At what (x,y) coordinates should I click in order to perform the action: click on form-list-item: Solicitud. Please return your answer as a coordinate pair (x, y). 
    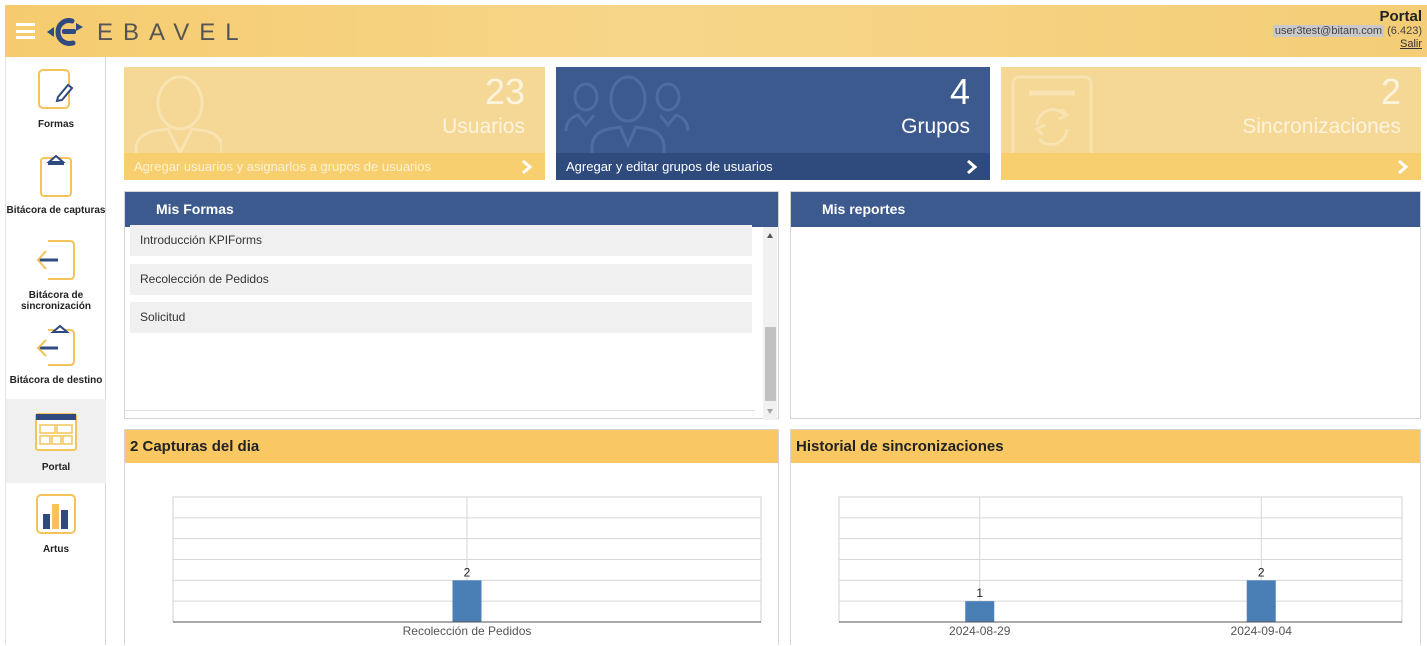
    Looking at the image, I should click on (441, 317).